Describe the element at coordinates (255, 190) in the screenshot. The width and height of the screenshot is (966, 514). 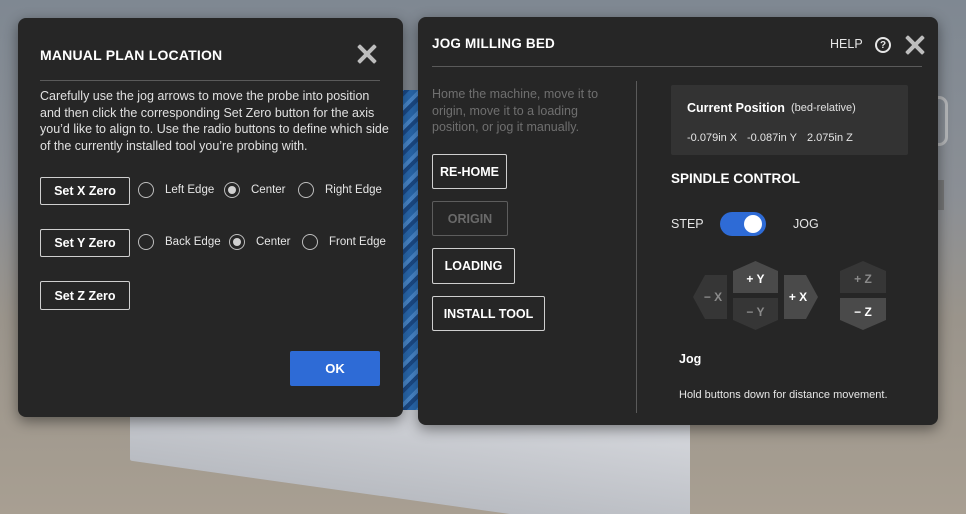
I see `x-radio-center: Center` at that location.